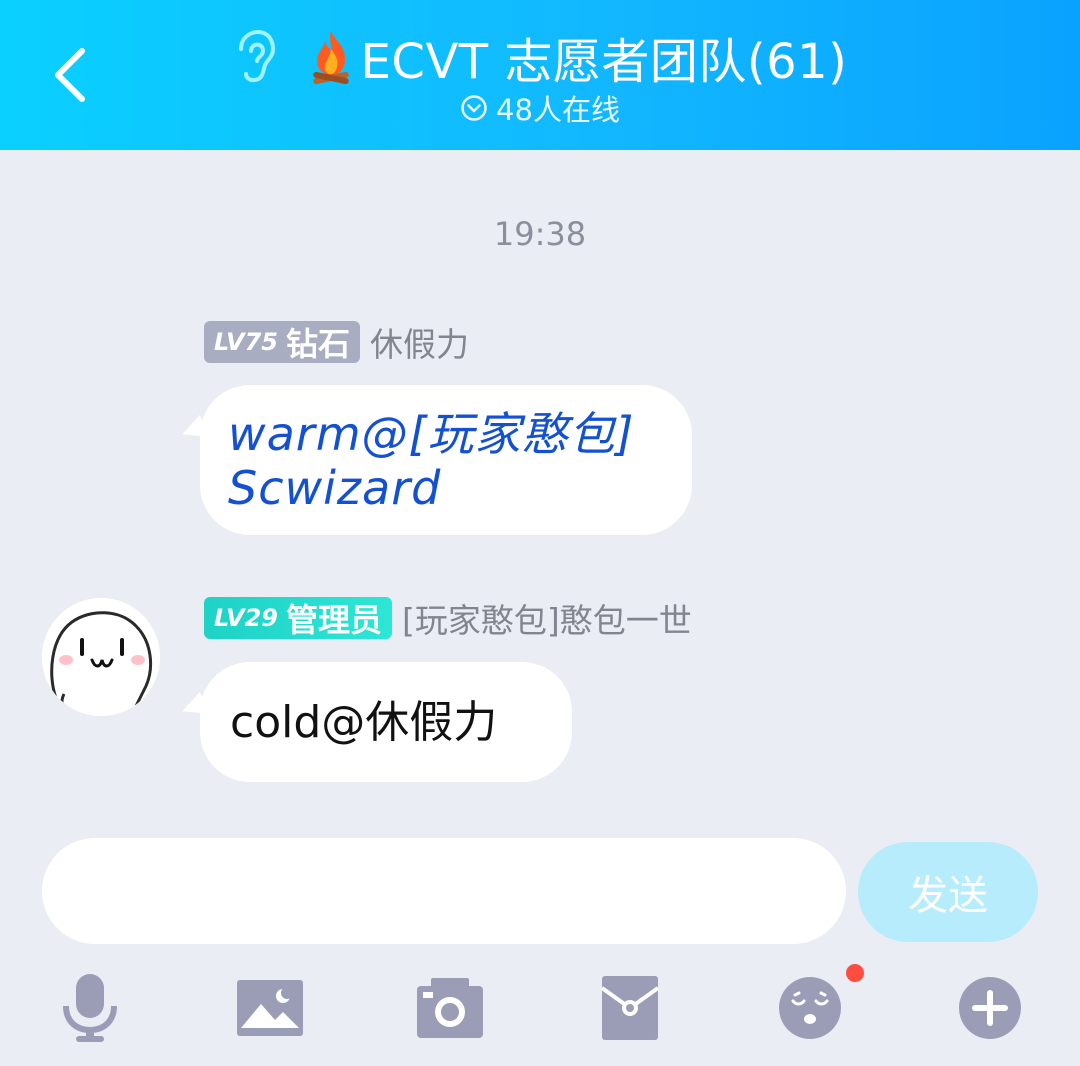 The image size is (1080, 1066). Describe the element at coordinates (948, 892) in the screenshot. I see `send-button: 发送` at that location.